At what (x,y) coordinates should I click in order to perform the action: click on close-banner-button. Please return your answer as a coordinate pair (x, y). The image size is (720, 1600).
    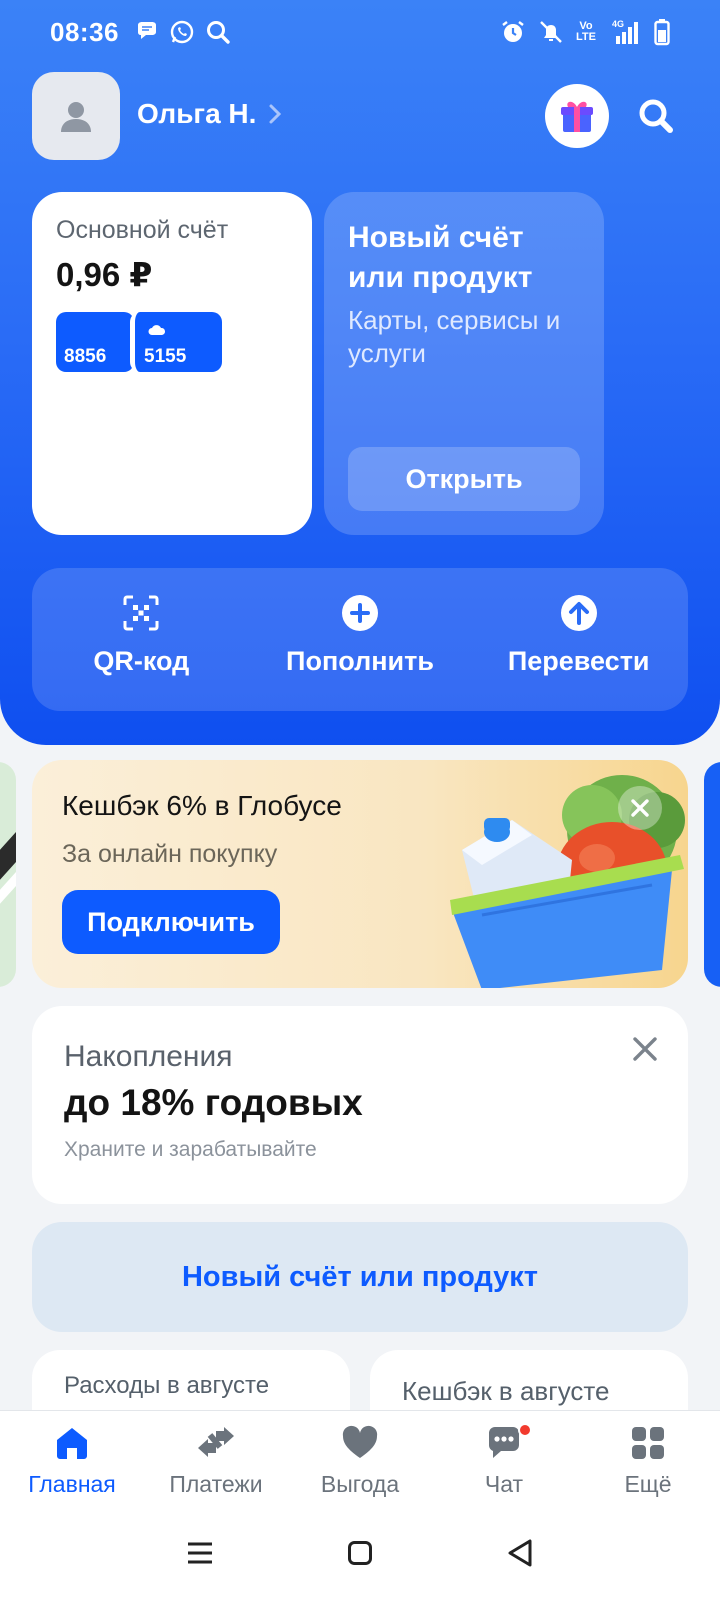
    Looking at the image, I should click on (640, 808).